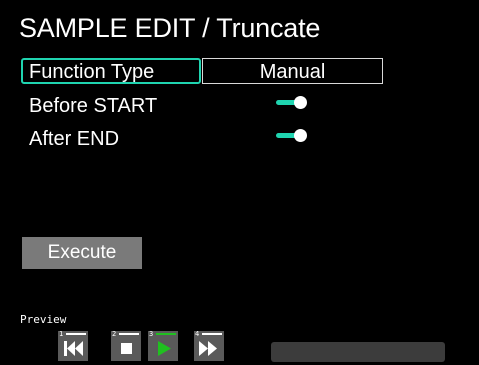 The width and height of the screenshot is (479, 365). I want to click on stop-icon, so click(126, 348).